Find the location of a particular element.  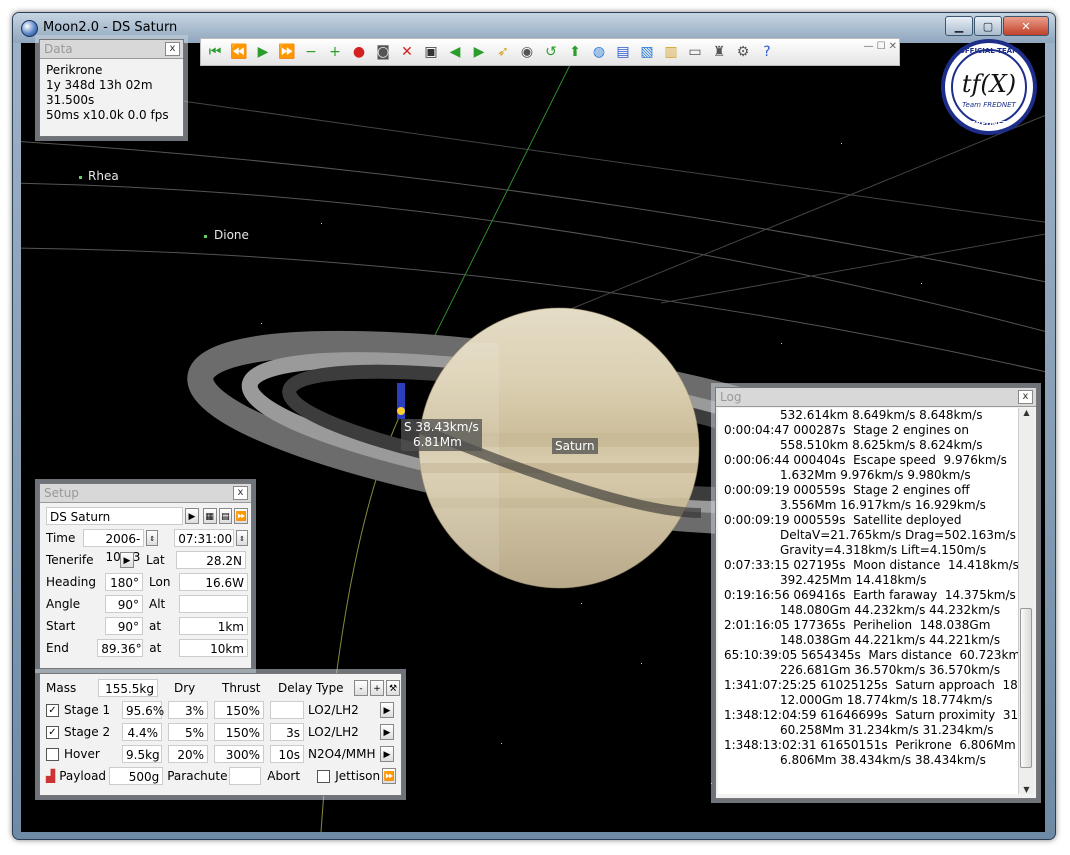

stage-mass-field: 9.5kg is located at coordinates (142, 754).